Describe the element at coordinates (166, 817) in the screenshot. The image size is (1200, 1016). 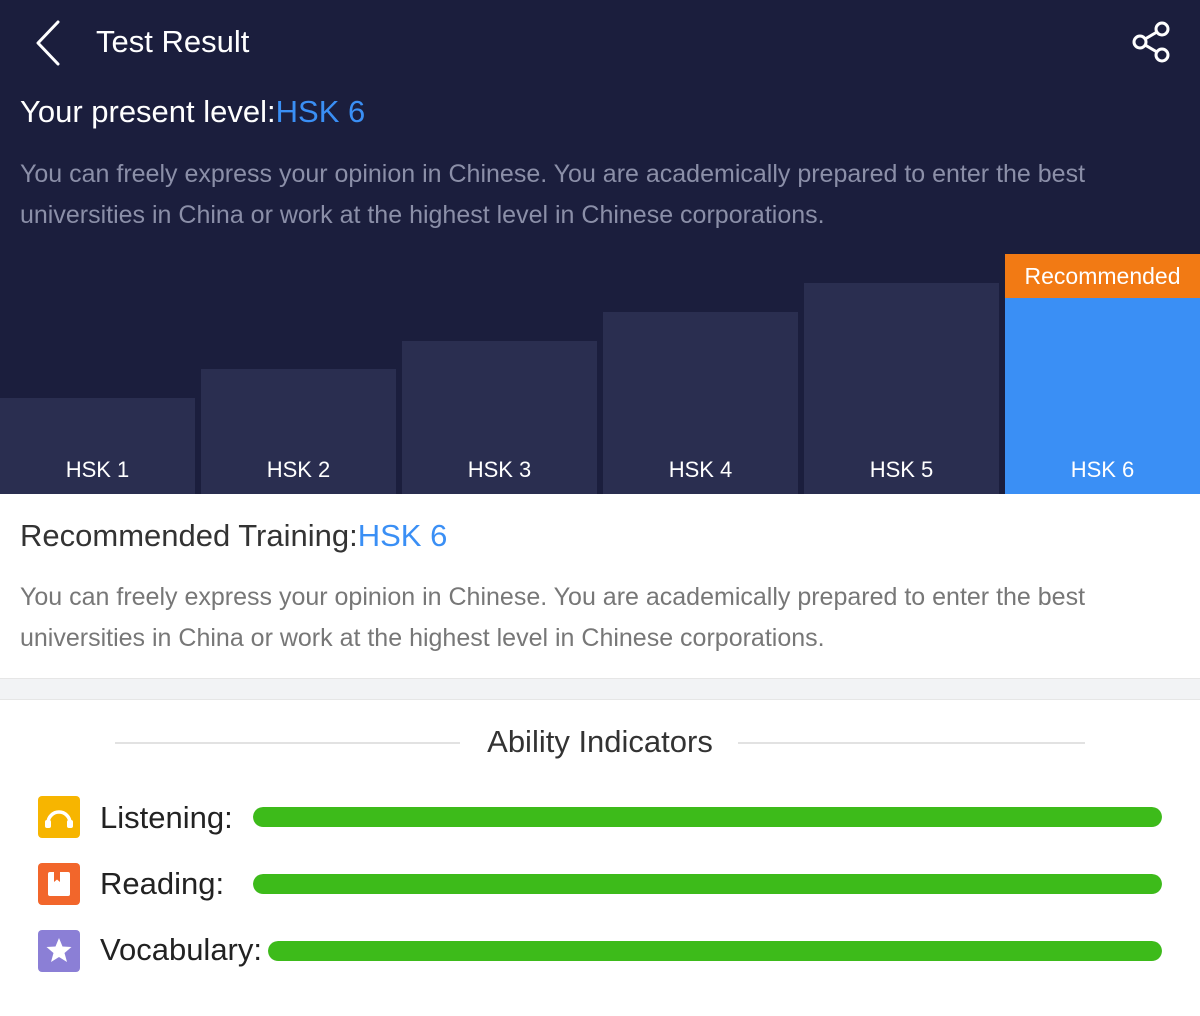
I see `ability-label: Listening:` at that location.